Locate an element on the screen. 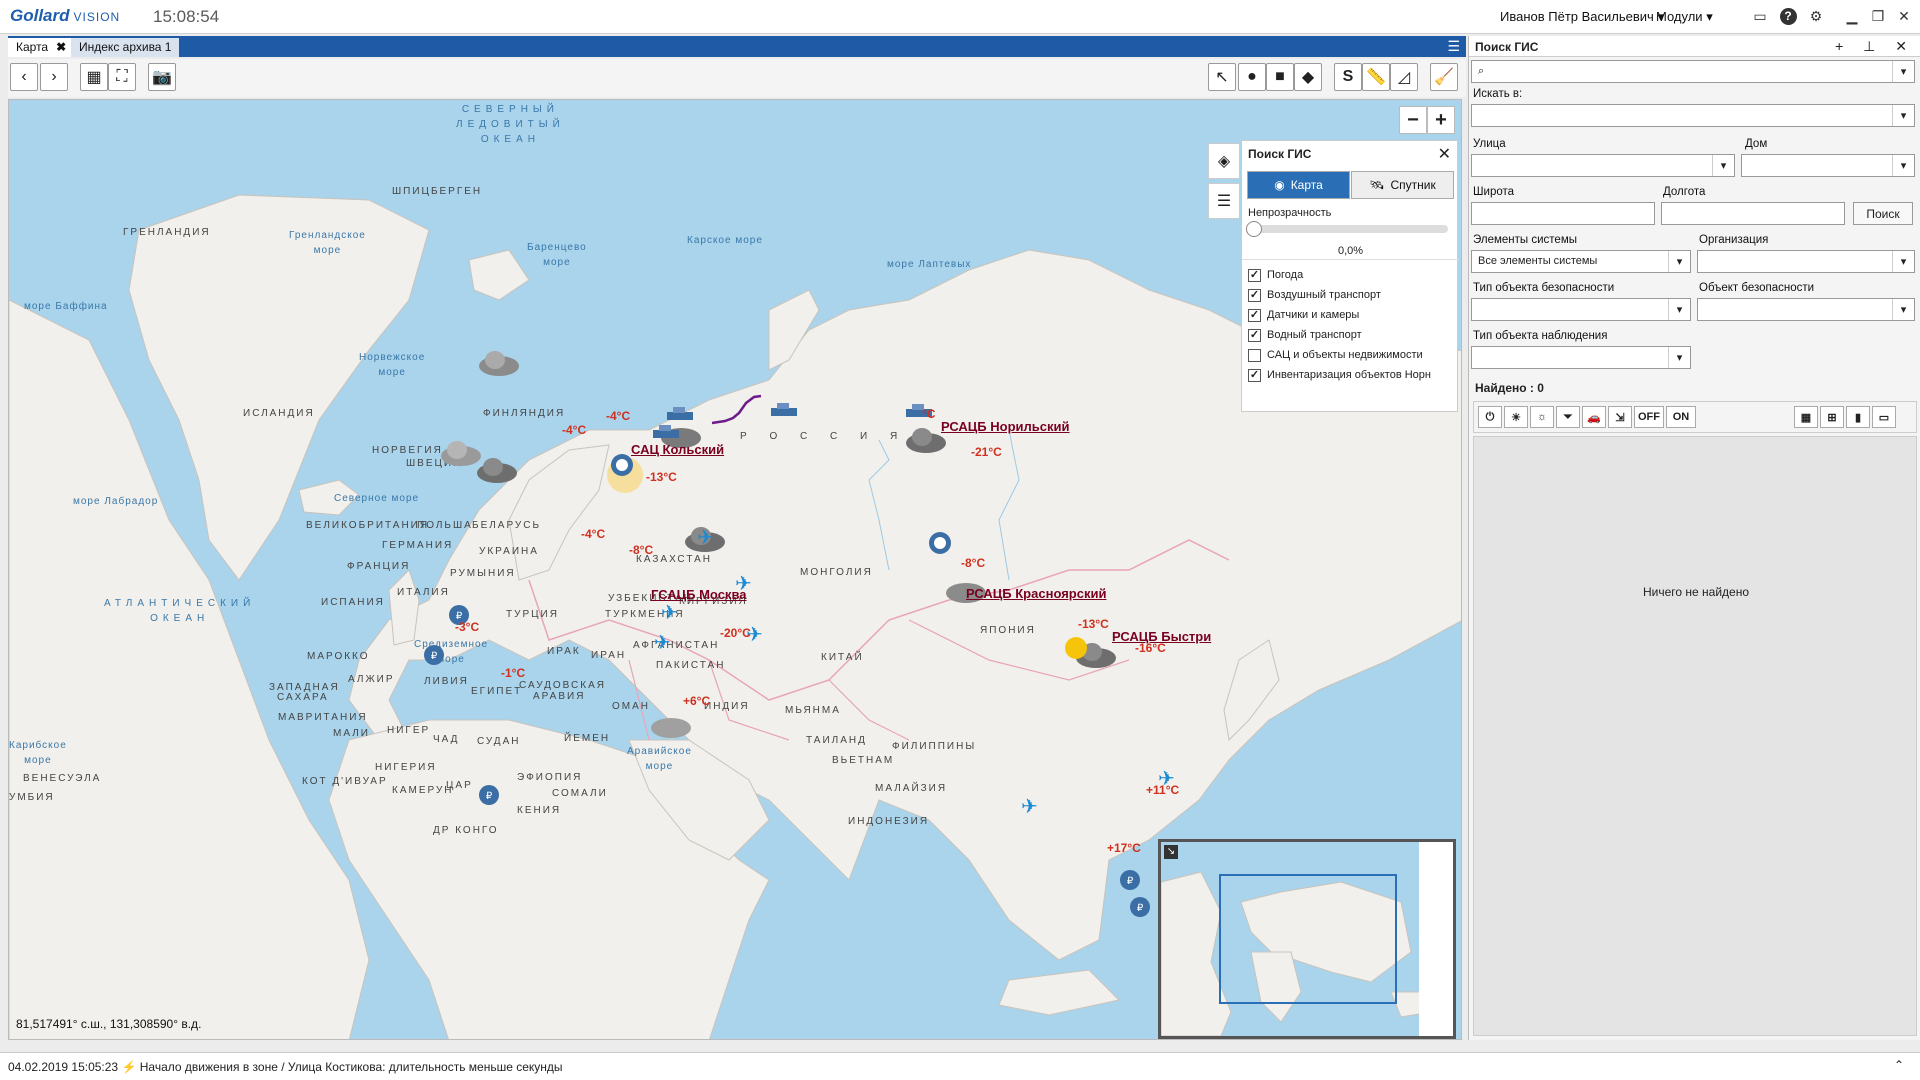  close-tab-icon: ✖ is located at coordinates (61, 47).